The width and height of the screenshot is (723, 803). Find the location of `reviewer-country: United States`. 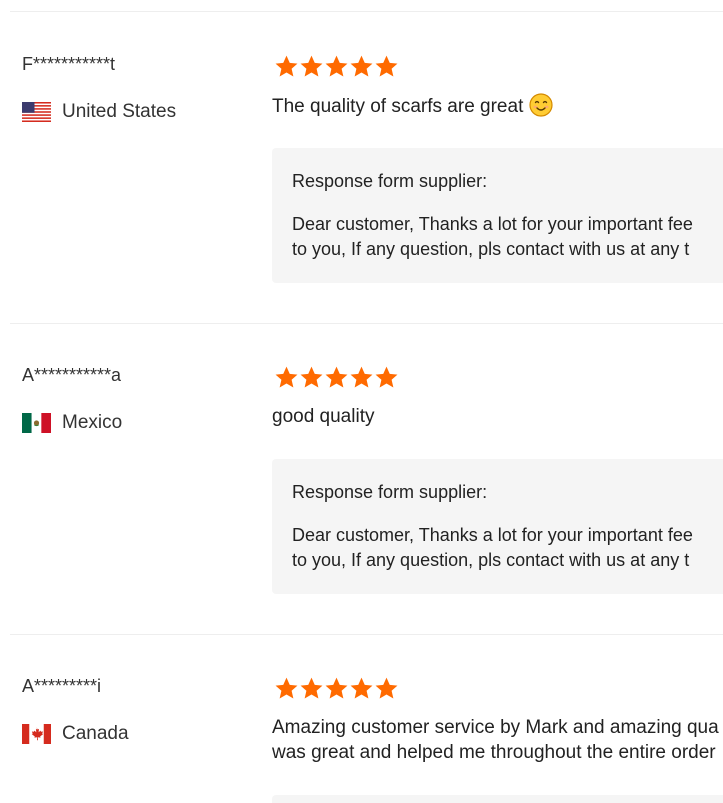

reviewer-country: United States is located at coordinates (99, 112).